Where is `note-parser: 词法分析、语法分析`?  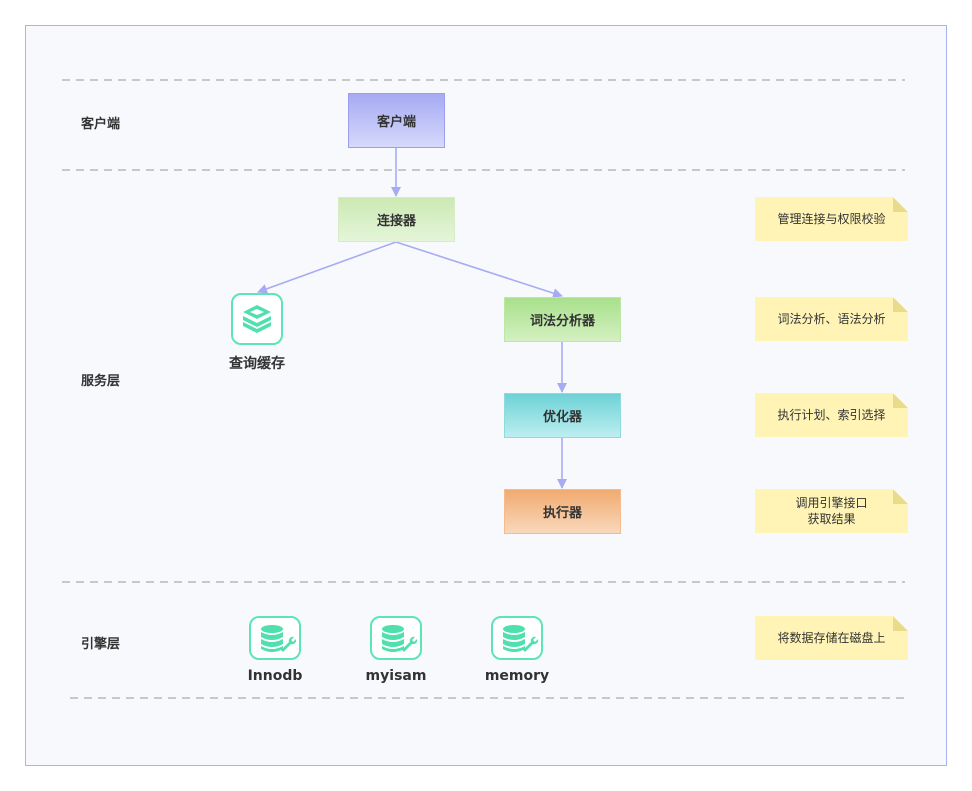
note-parser: 词法分析、语法分析 is located at coordinates (831, 319).